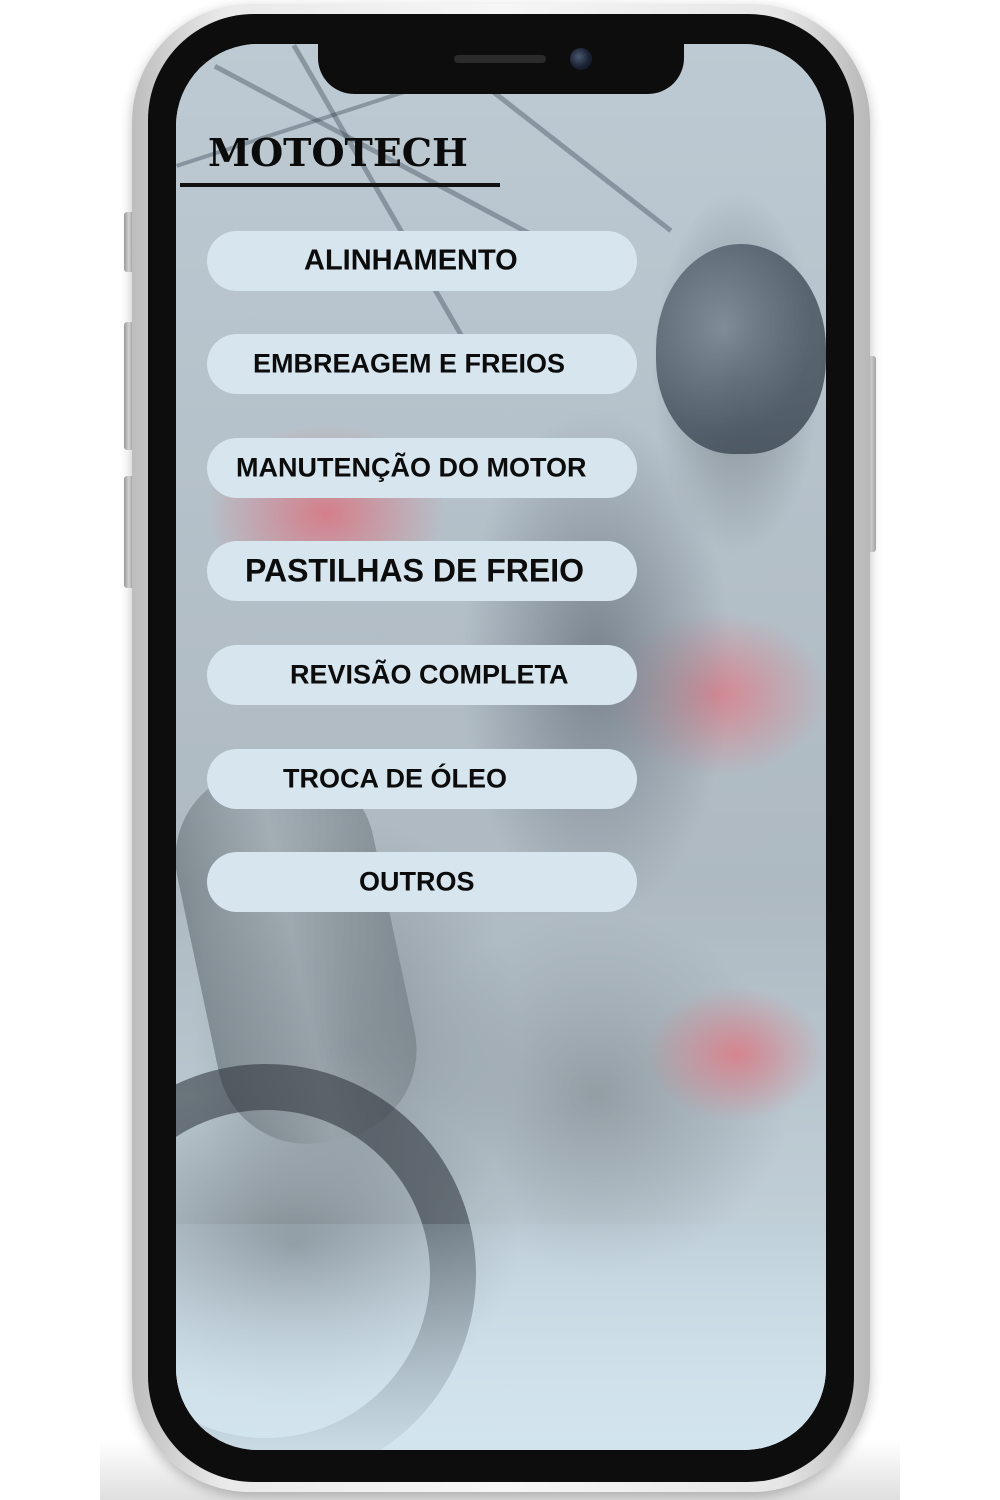 The width and height of the screenshot is (1000, 1500). I want to click on button-label: OUTROS, so click(417, 881).